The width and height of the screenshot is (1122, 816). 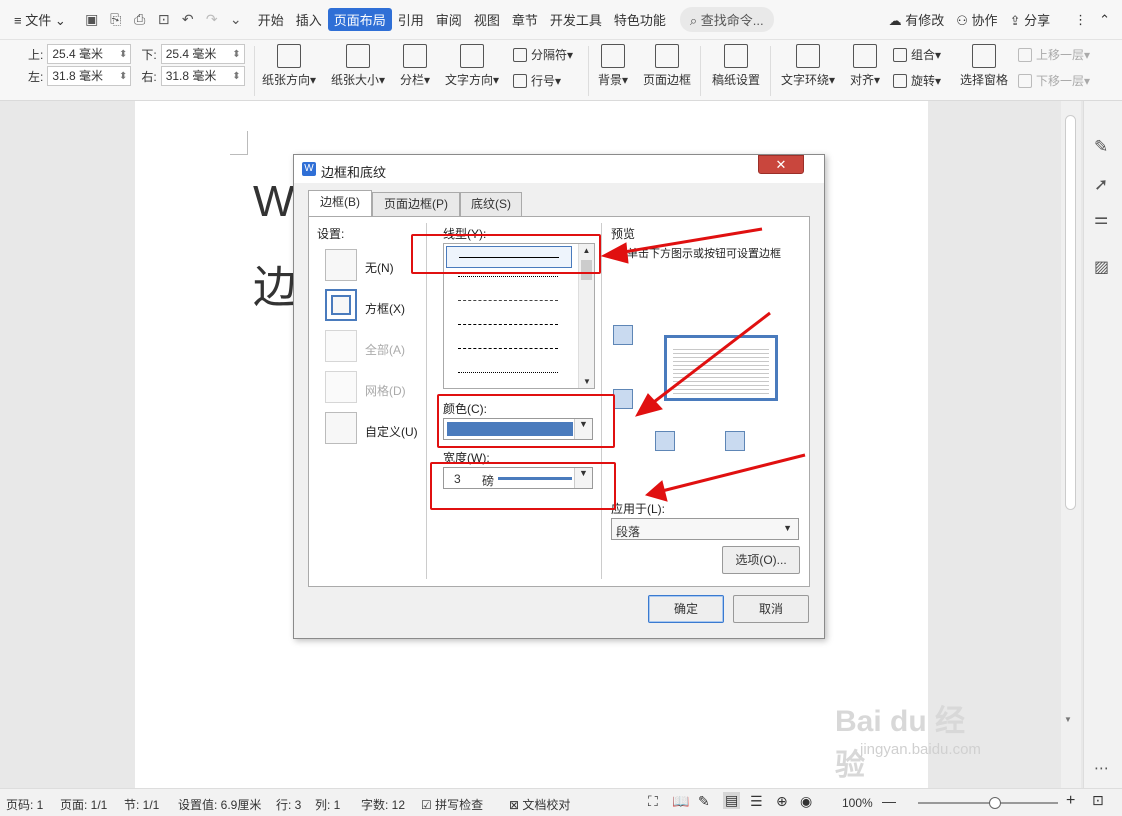 What do you see at coordinates (116, 20) in the screenshot?
I see `export-icon: ⎘` at bounding box center [116, 20].